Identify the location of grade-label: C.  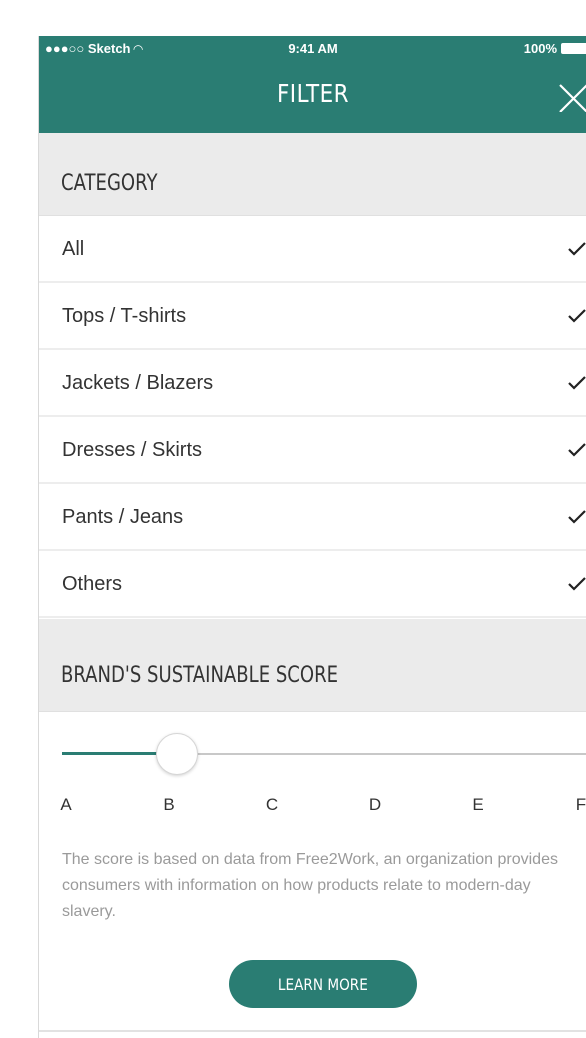
(272, 804).